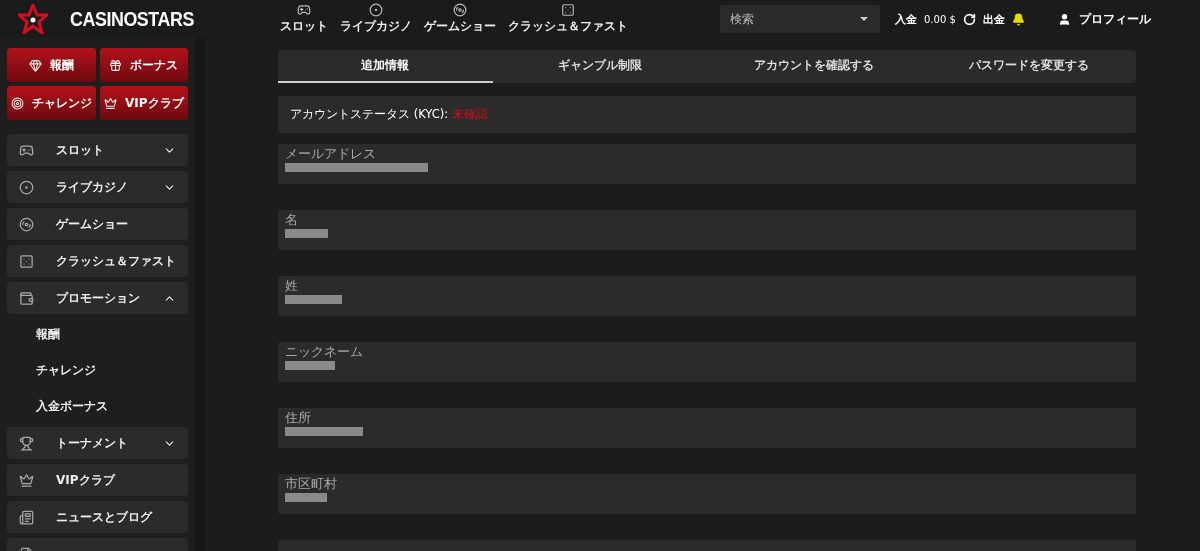 The height and width of the screenshot is (551, 1200). I want to click on sidebar-item: トーナメント, so click(97, 443).